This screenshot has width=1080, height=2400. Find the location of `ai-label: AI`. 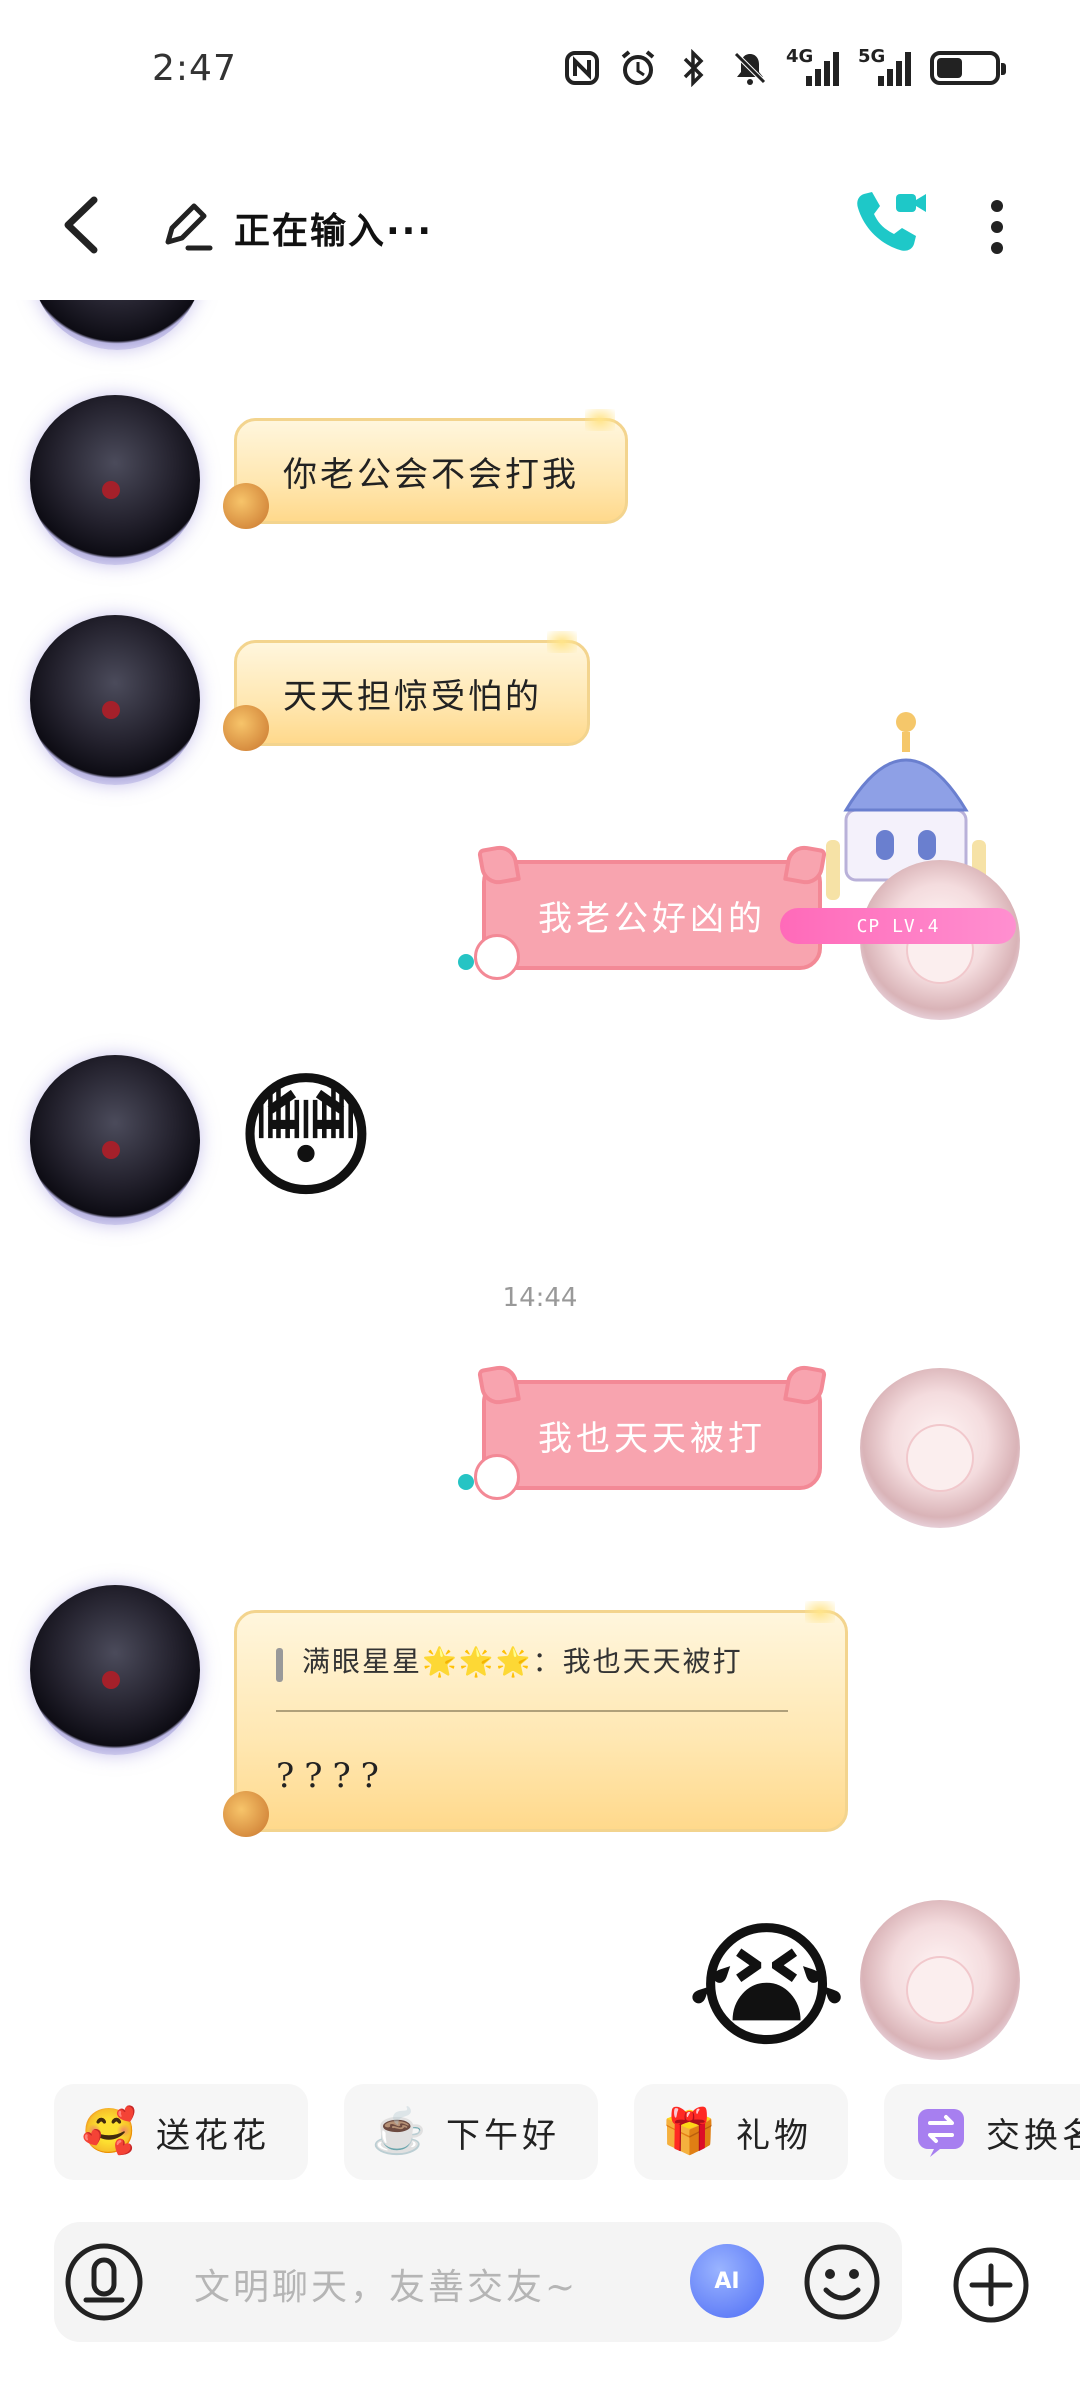

ai-label: AI is located at coordinates (727, 2281).